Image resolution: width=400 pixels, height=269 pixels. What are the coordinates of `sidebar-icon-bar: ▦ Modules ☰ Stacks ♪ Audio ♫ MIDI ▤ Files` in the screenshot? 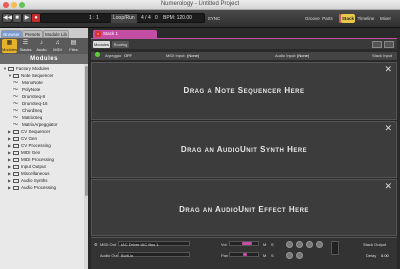 It's located at (44, 46).